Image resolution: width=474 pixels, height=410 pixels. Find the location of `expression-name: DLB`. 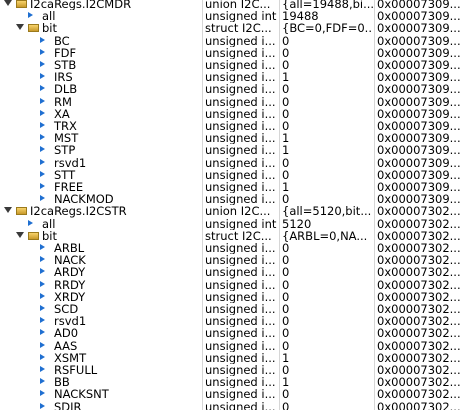

expression-name: DLB is located at coordinates (66, 89).